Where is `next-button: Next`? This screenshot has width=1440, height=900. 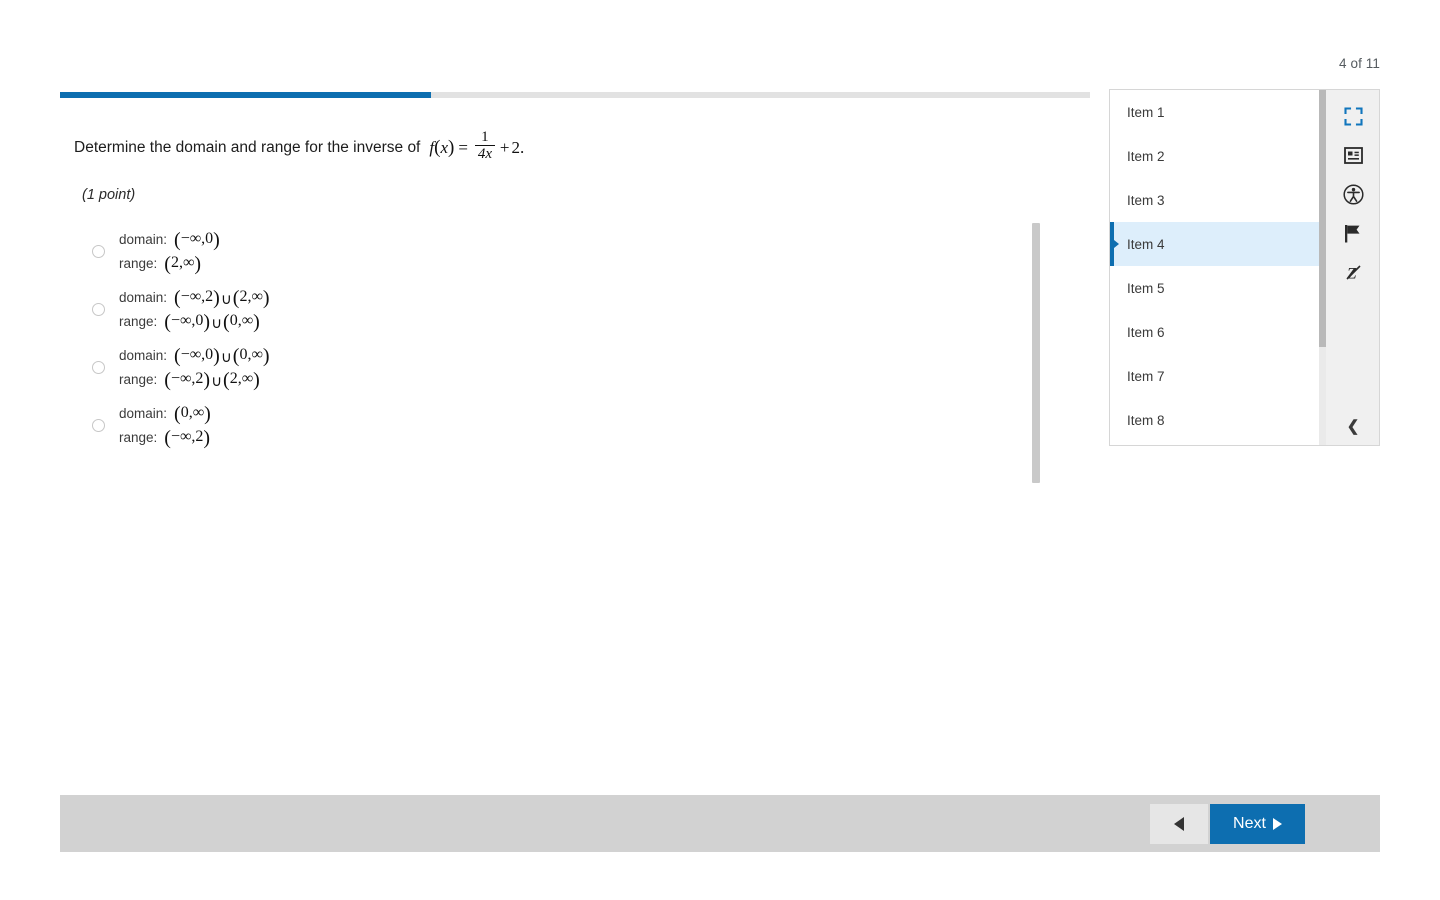
next-button: Next is located at coordinates (1257, 824).